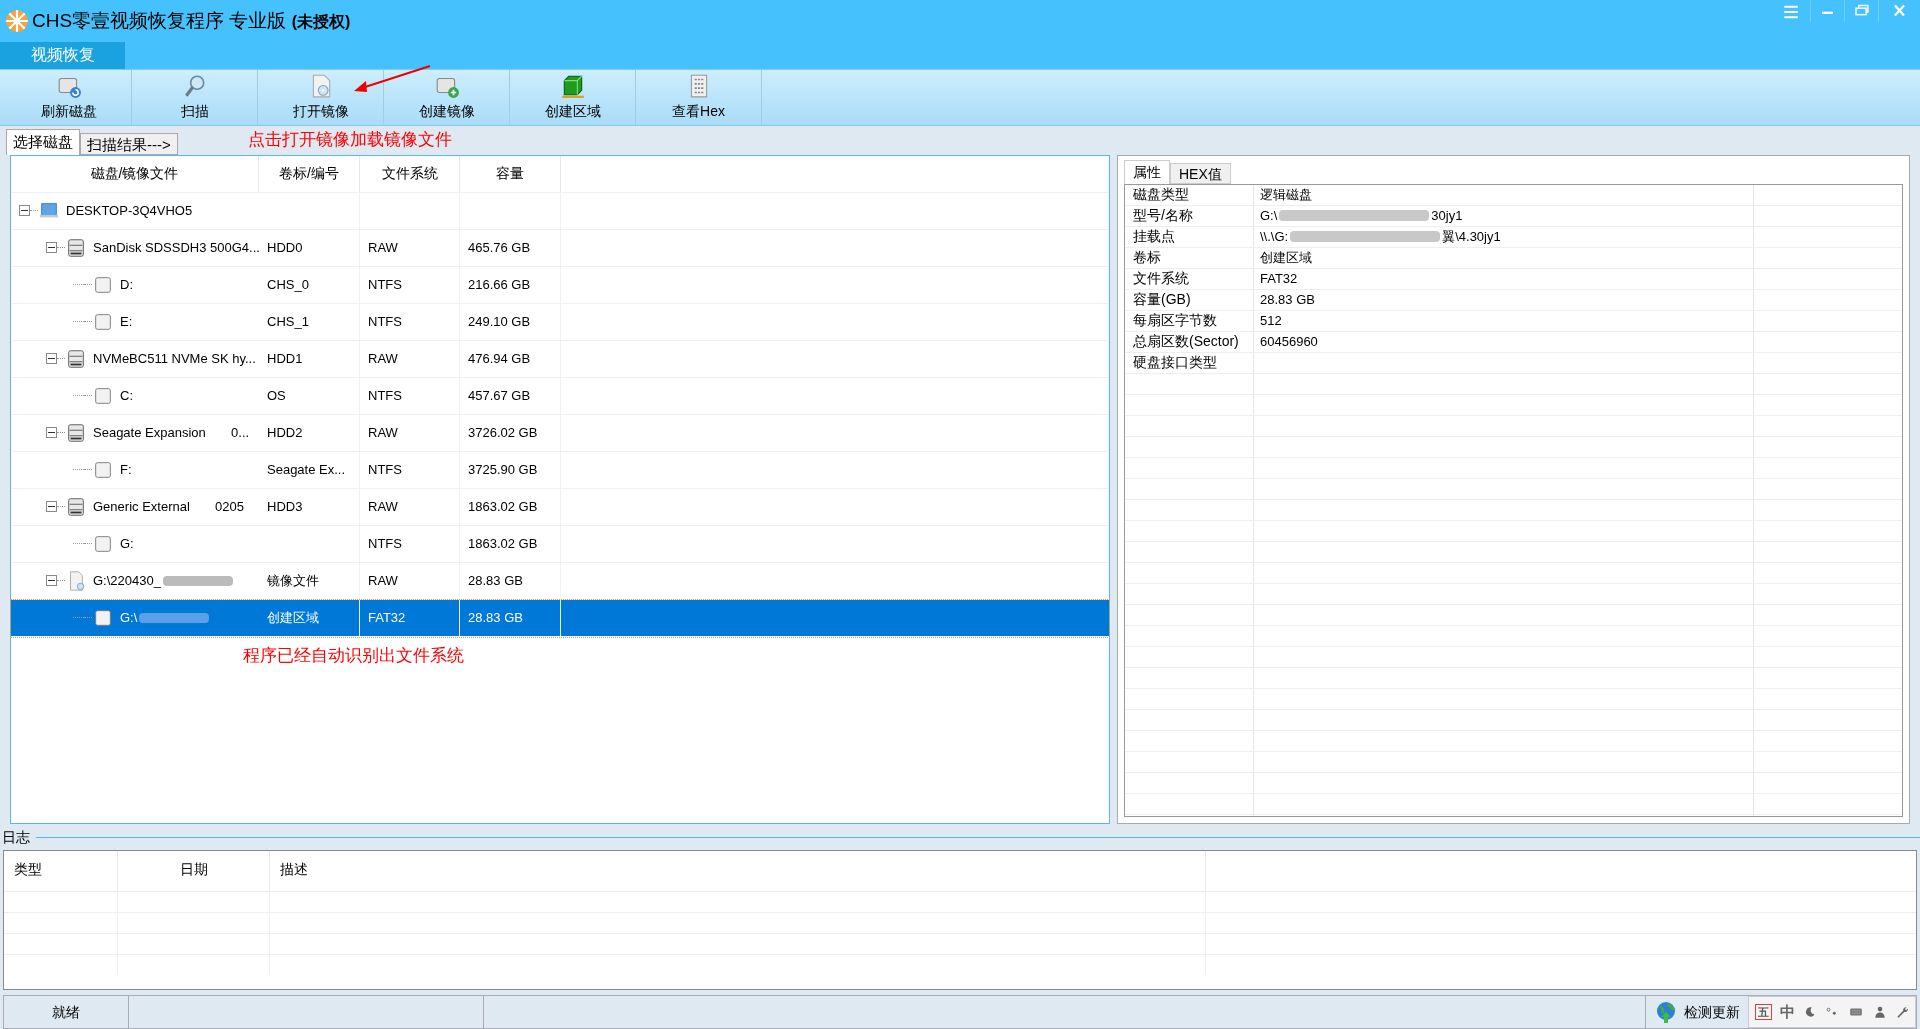  Describe the element at coordinates (1186, 342) in the screenshot. I see `property-name: 总扇区数(Sector)` at that location.